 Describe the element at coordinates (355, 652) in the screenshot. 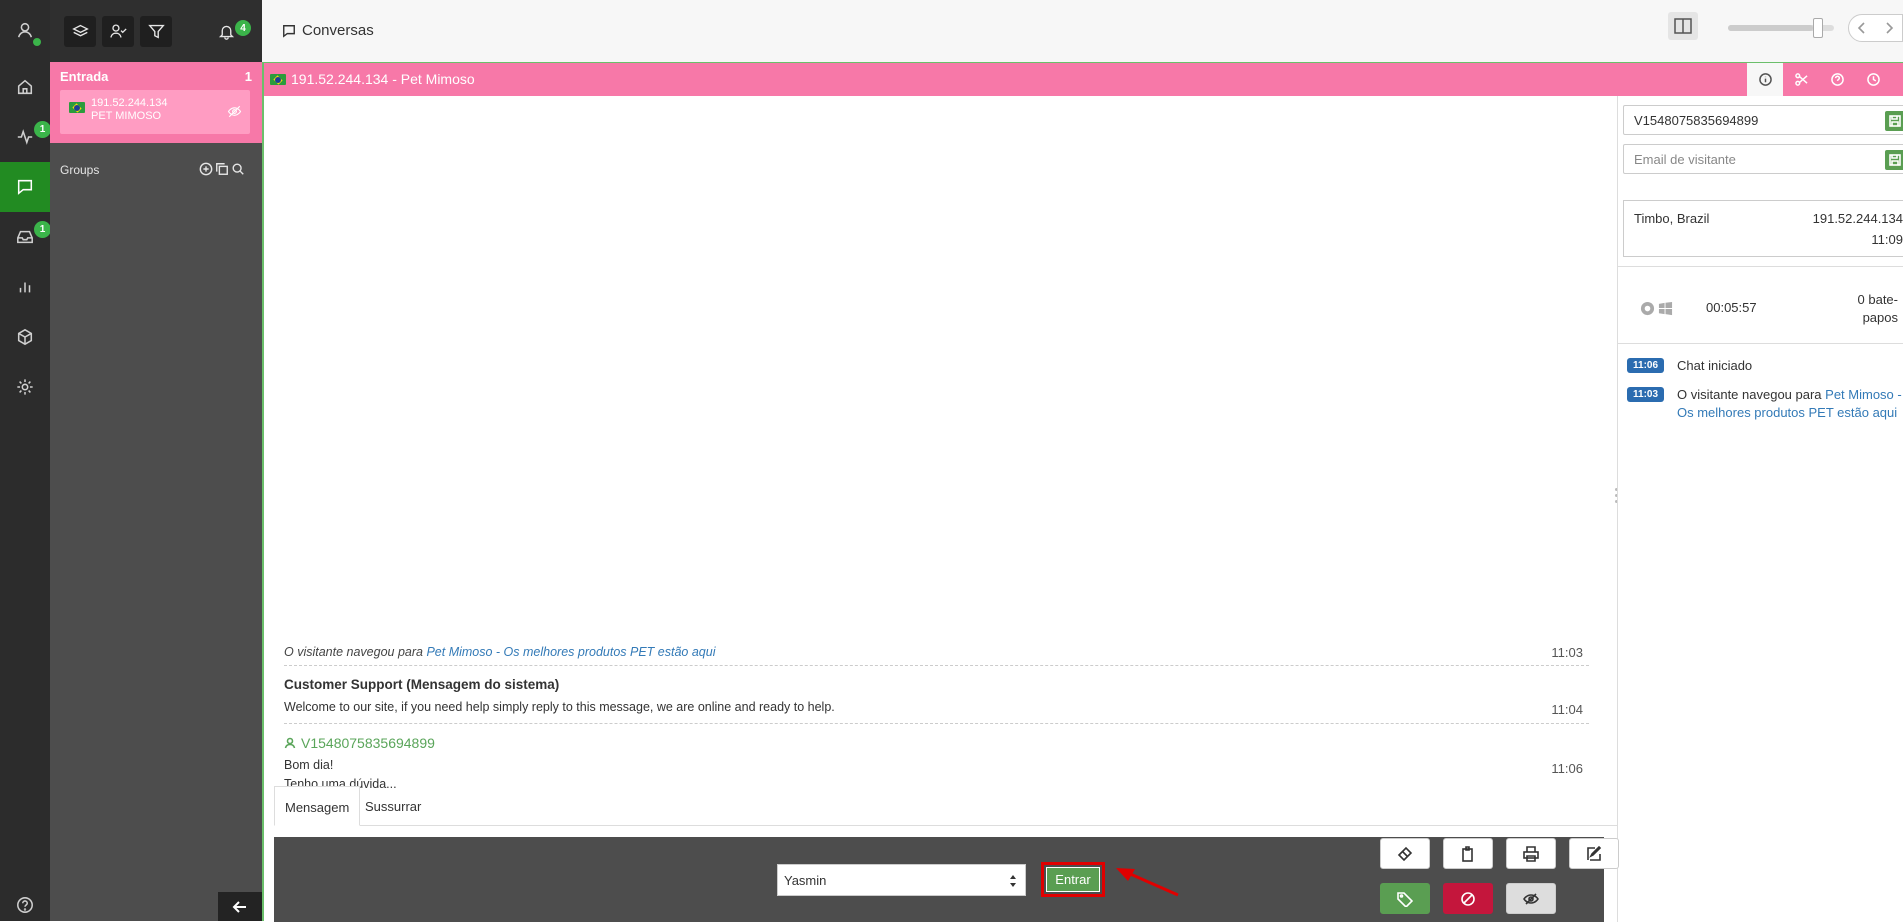

I see `nav-message-prefix: O visitante navegou para` at that location.